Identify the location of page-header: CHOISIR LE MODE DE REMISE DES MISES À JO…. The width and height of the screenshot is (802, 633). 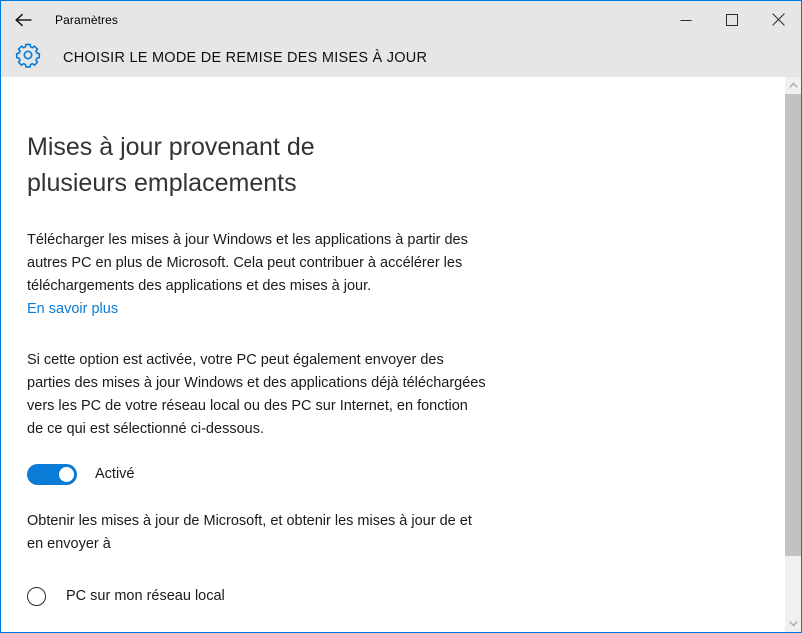
(401, 57).